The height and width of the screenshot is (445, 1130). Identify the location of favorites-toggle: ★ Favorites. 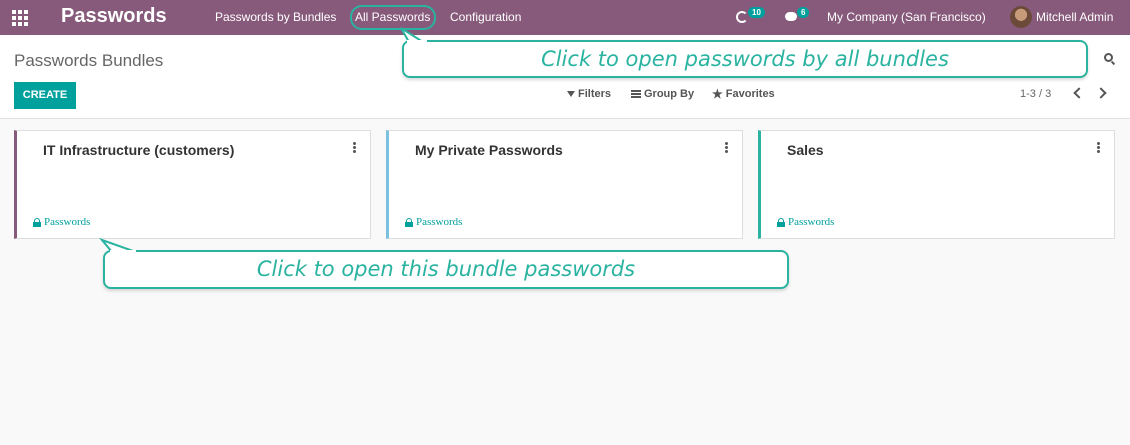
(743, 94).